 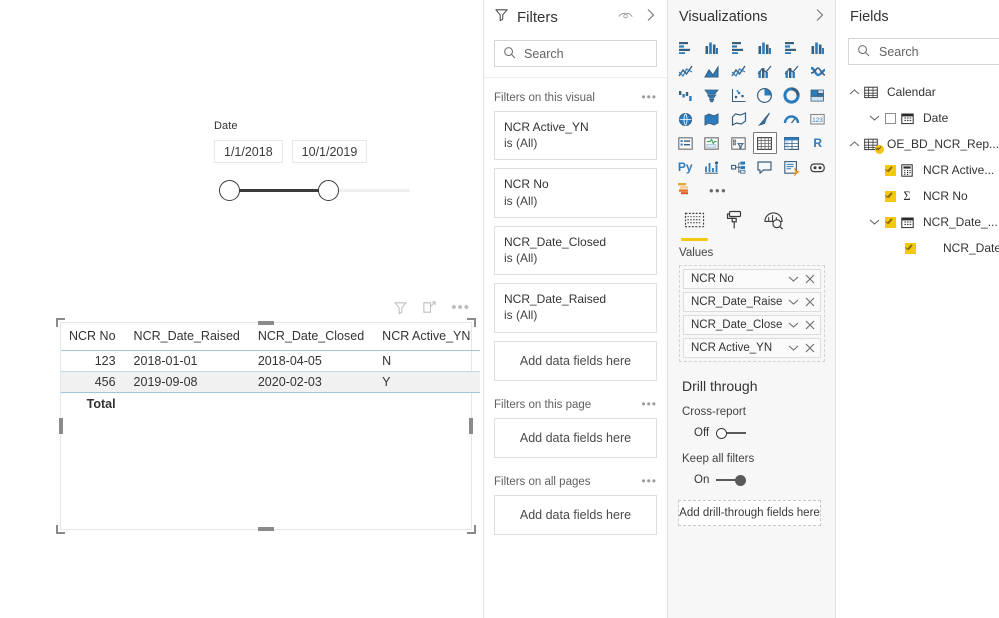 What do you see at coordinates (685, 190) in the screenshot?
I see `paginated-report-icon` at bounding box center [685, 190].